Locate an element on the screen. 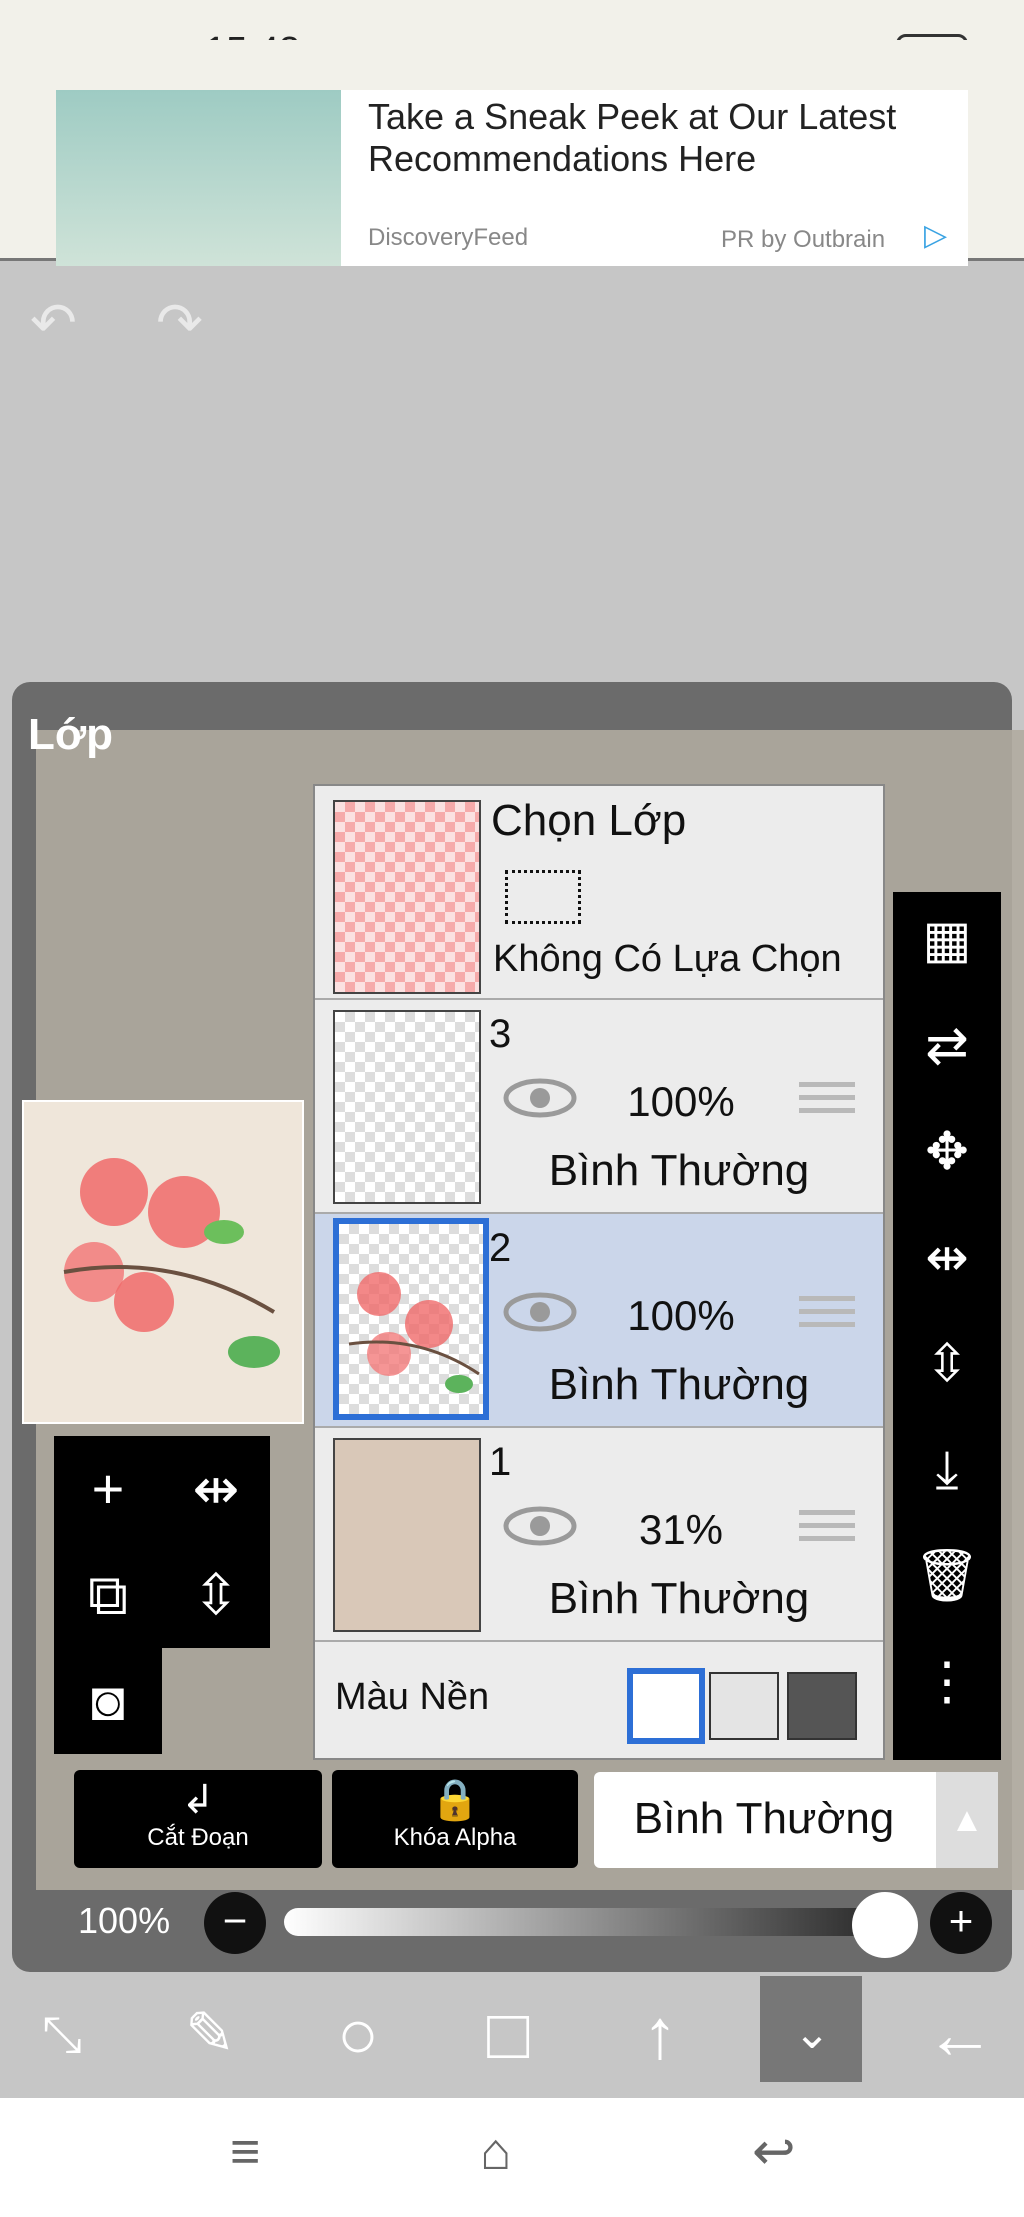 The height and width of the screenshot is (2217, 1024). clip-icon: ↲ is located at coordinates (198, 1800).